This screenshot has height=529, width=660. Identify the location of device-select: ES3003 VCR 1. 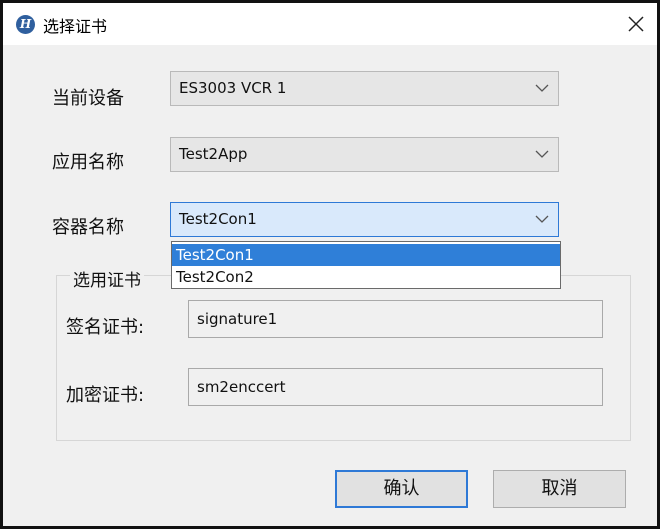
(364, 88).